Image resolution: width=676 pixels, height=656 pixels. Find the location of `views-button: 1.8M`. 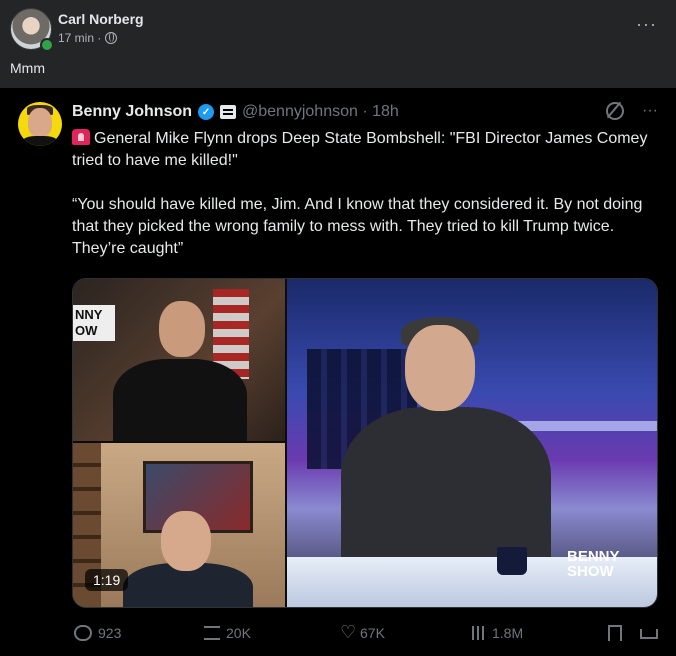

views-button: 1.8M is located at coordinates (497, 633).